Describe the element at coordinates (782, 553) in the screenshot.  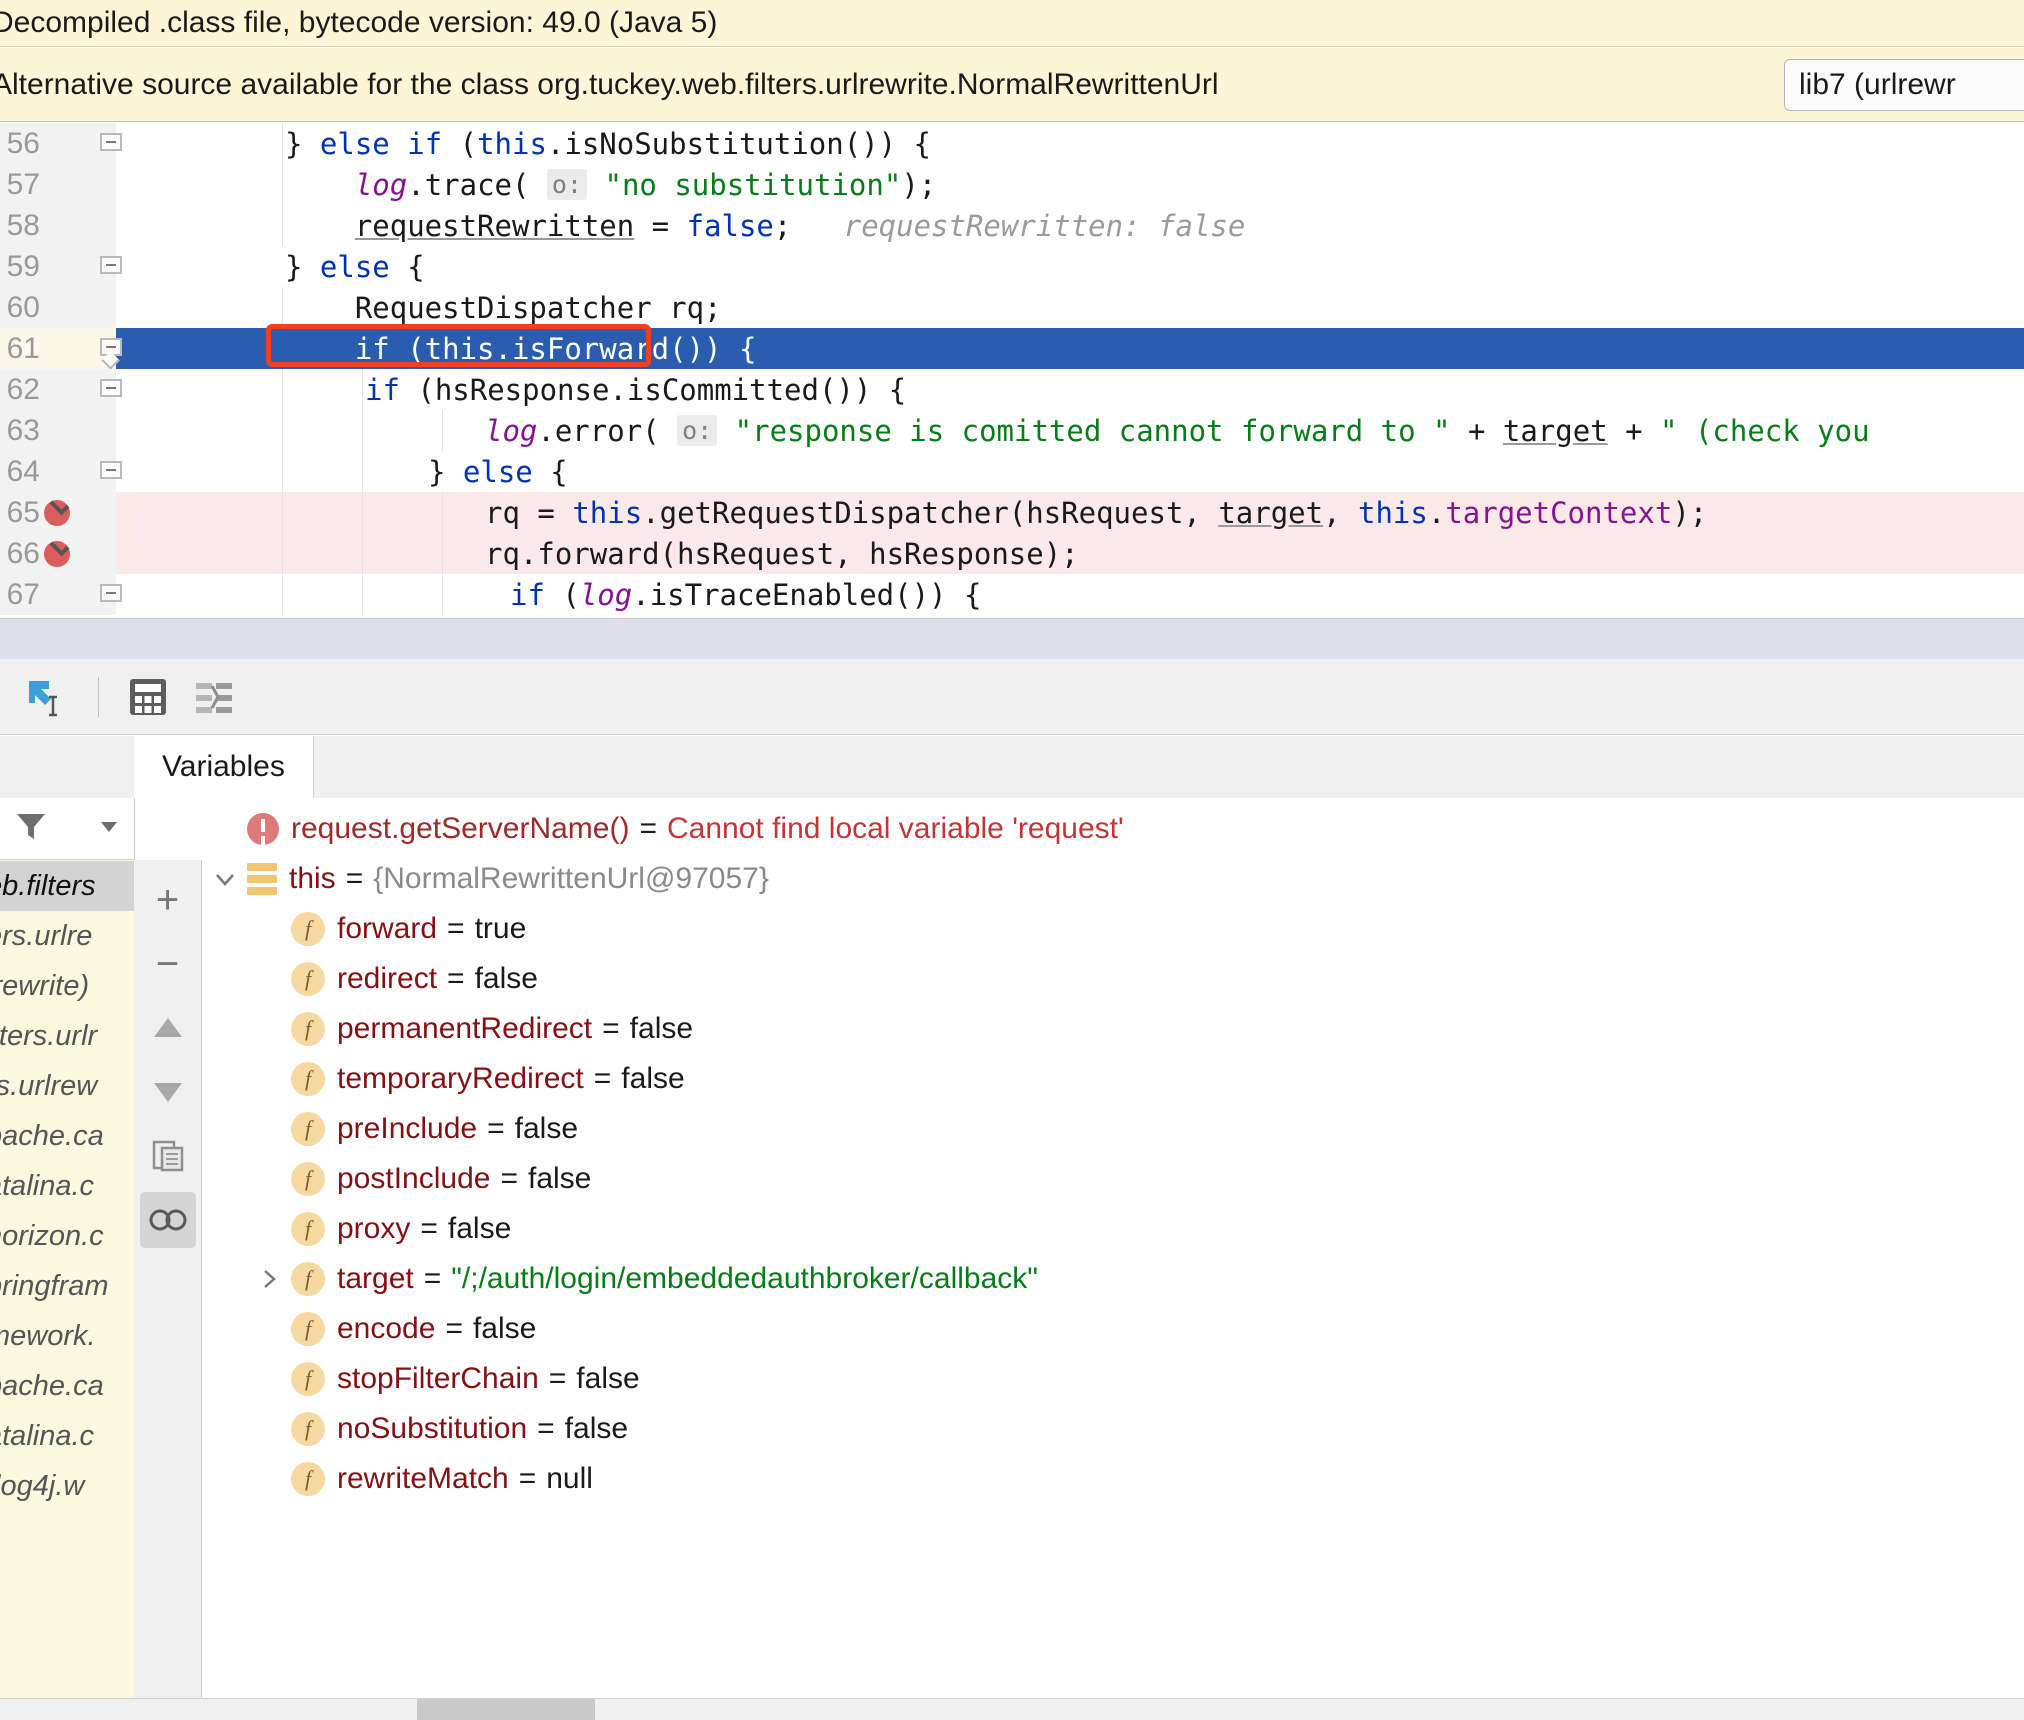
I see `code-text-66: rq.forward(hsRequest, hsResponse);` at that location.